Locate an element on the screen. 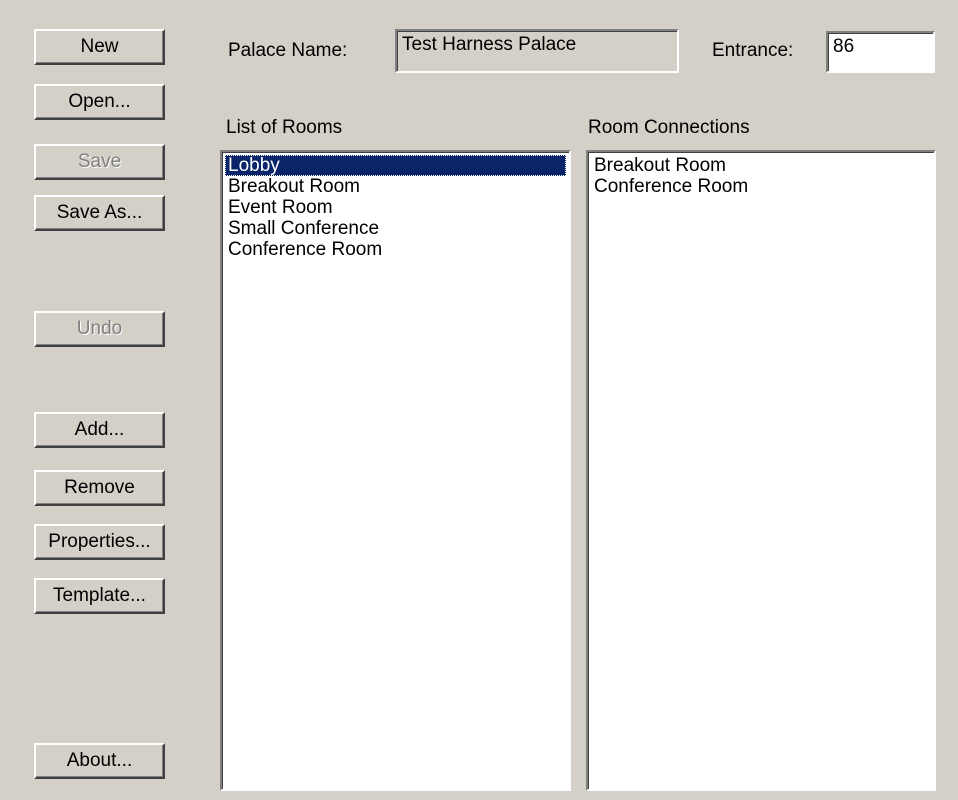 This screenshot has height=800, width=958. entrance-field: 86 is located at coordinates (880, 52).